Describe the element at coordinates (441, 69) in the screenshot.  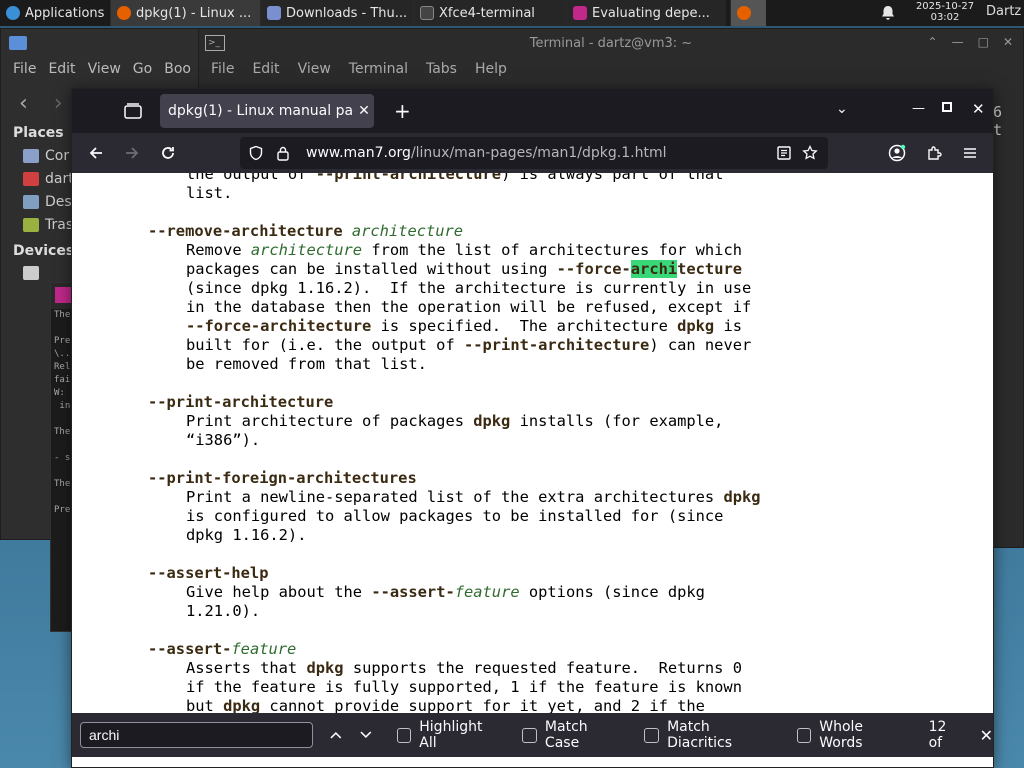
I see `term-menu-tabs: Tabs` at that location.